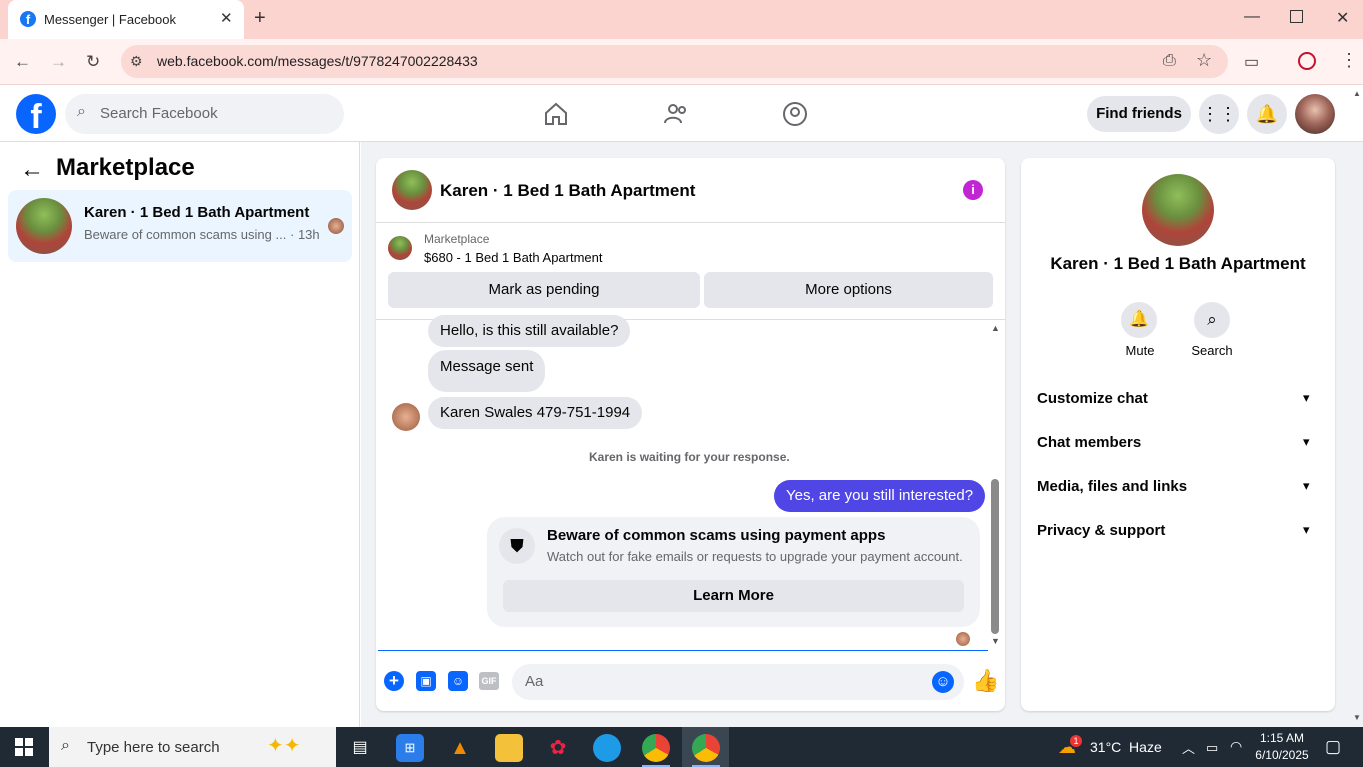 The width and height of the screenshot is (1363, 767). What do you see at coordinates (458, 681) in the screenshot?
I see `sticker-icon: ☺` at bounding box center [458, 681].